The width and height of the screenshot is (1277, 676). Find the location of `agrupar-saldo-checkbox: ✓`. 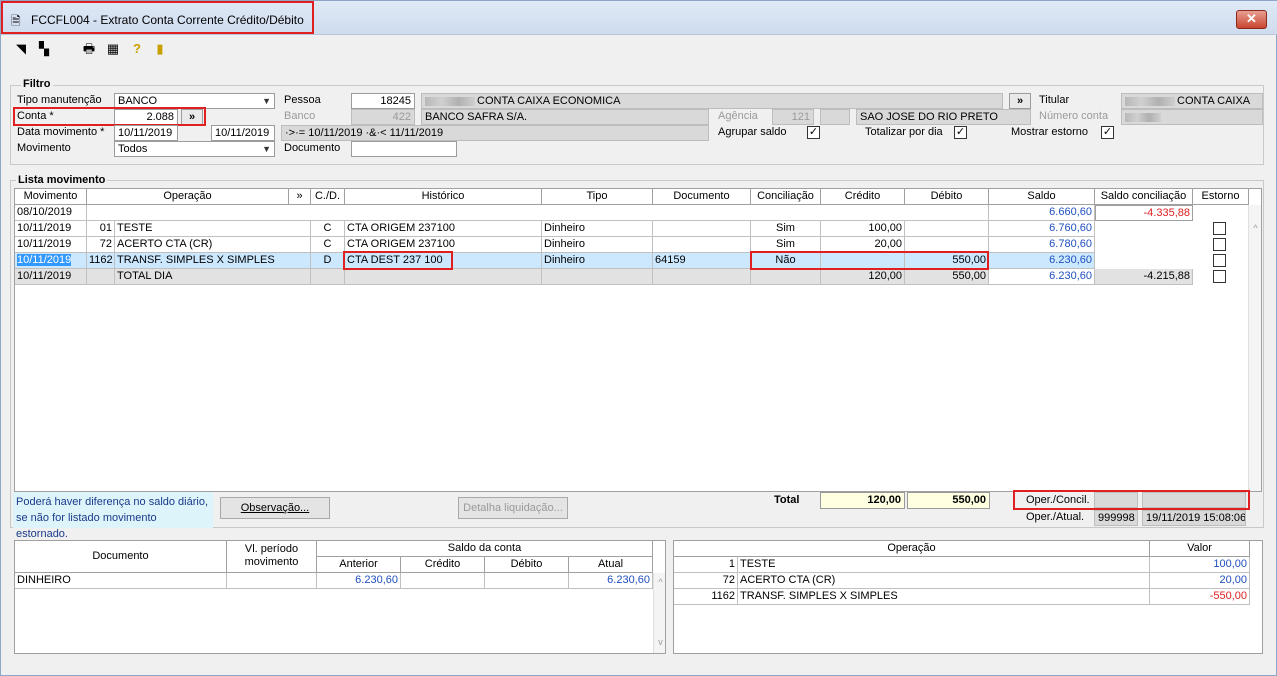

agrupar-saldo-checkbox: ✓ is located at coordinates (813, 132).